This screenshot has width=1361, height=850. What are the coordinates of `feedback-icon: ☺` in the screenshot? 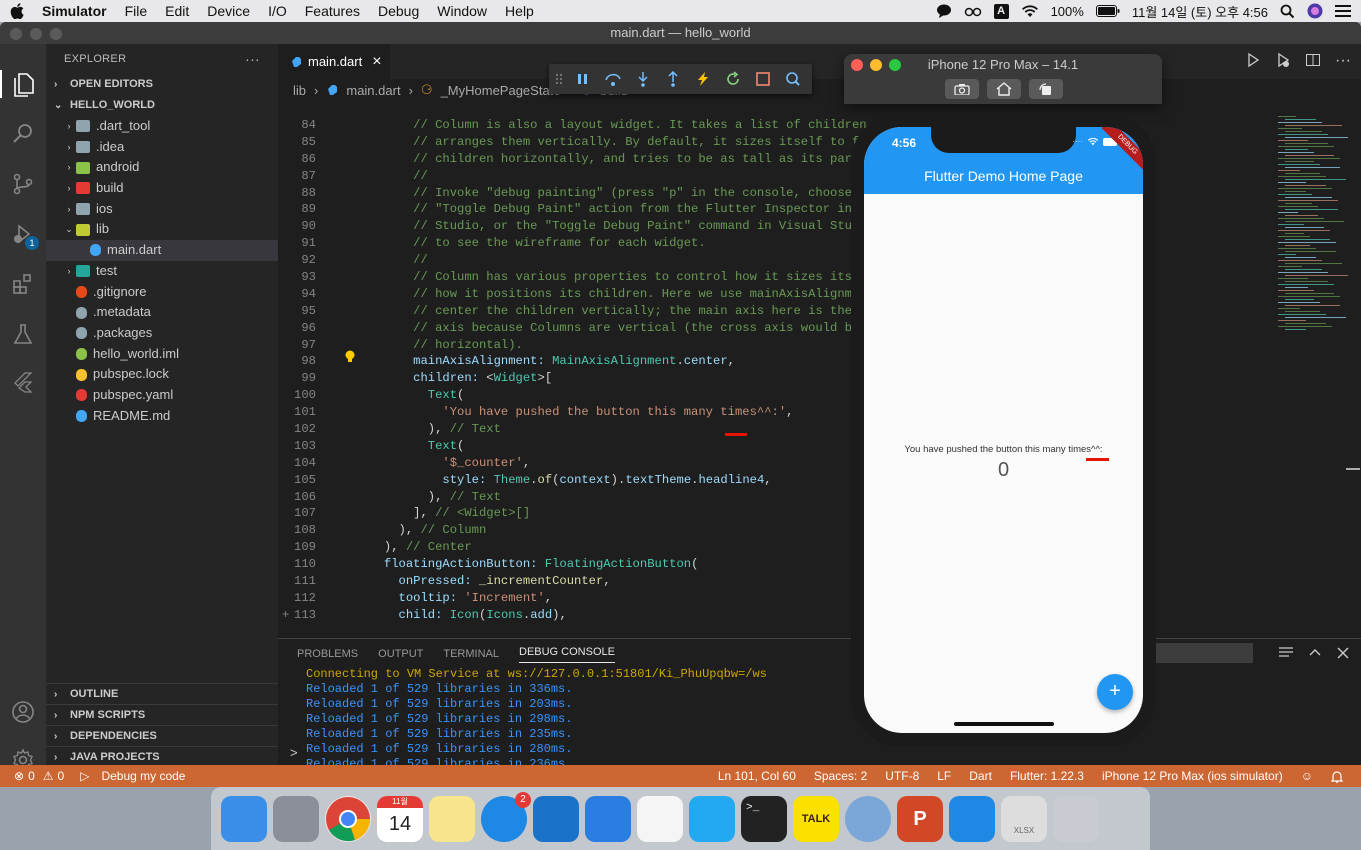 It's located at (1307, 776).